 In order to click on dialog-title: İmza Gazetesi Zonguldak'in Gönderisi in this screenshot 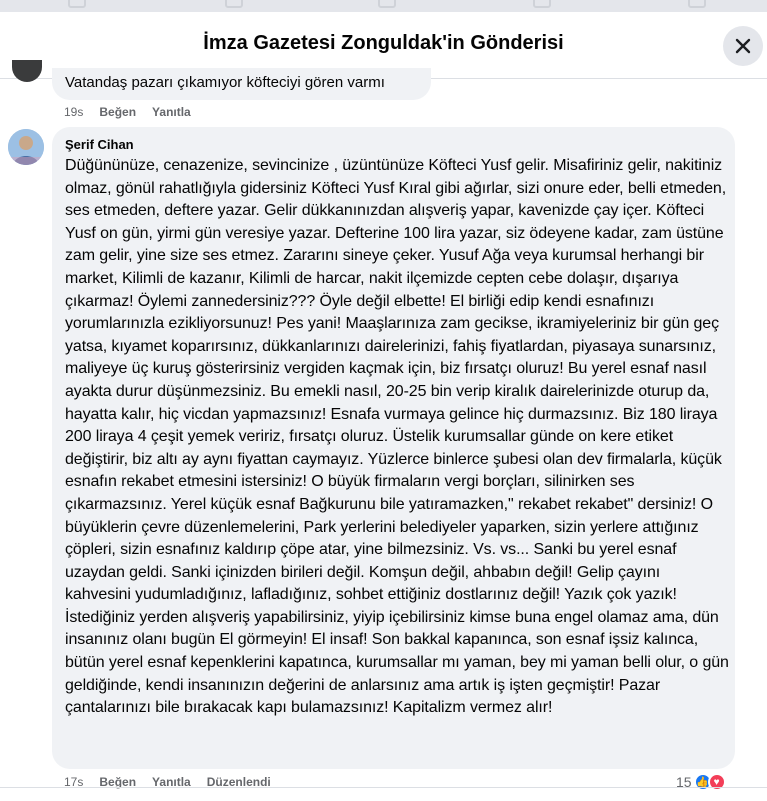, I will do `click(383, 43)`.